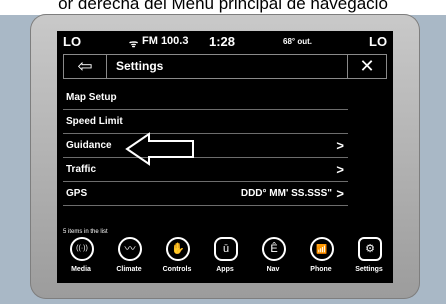  I want to click on tab-label: Nav, so click(273, 269).